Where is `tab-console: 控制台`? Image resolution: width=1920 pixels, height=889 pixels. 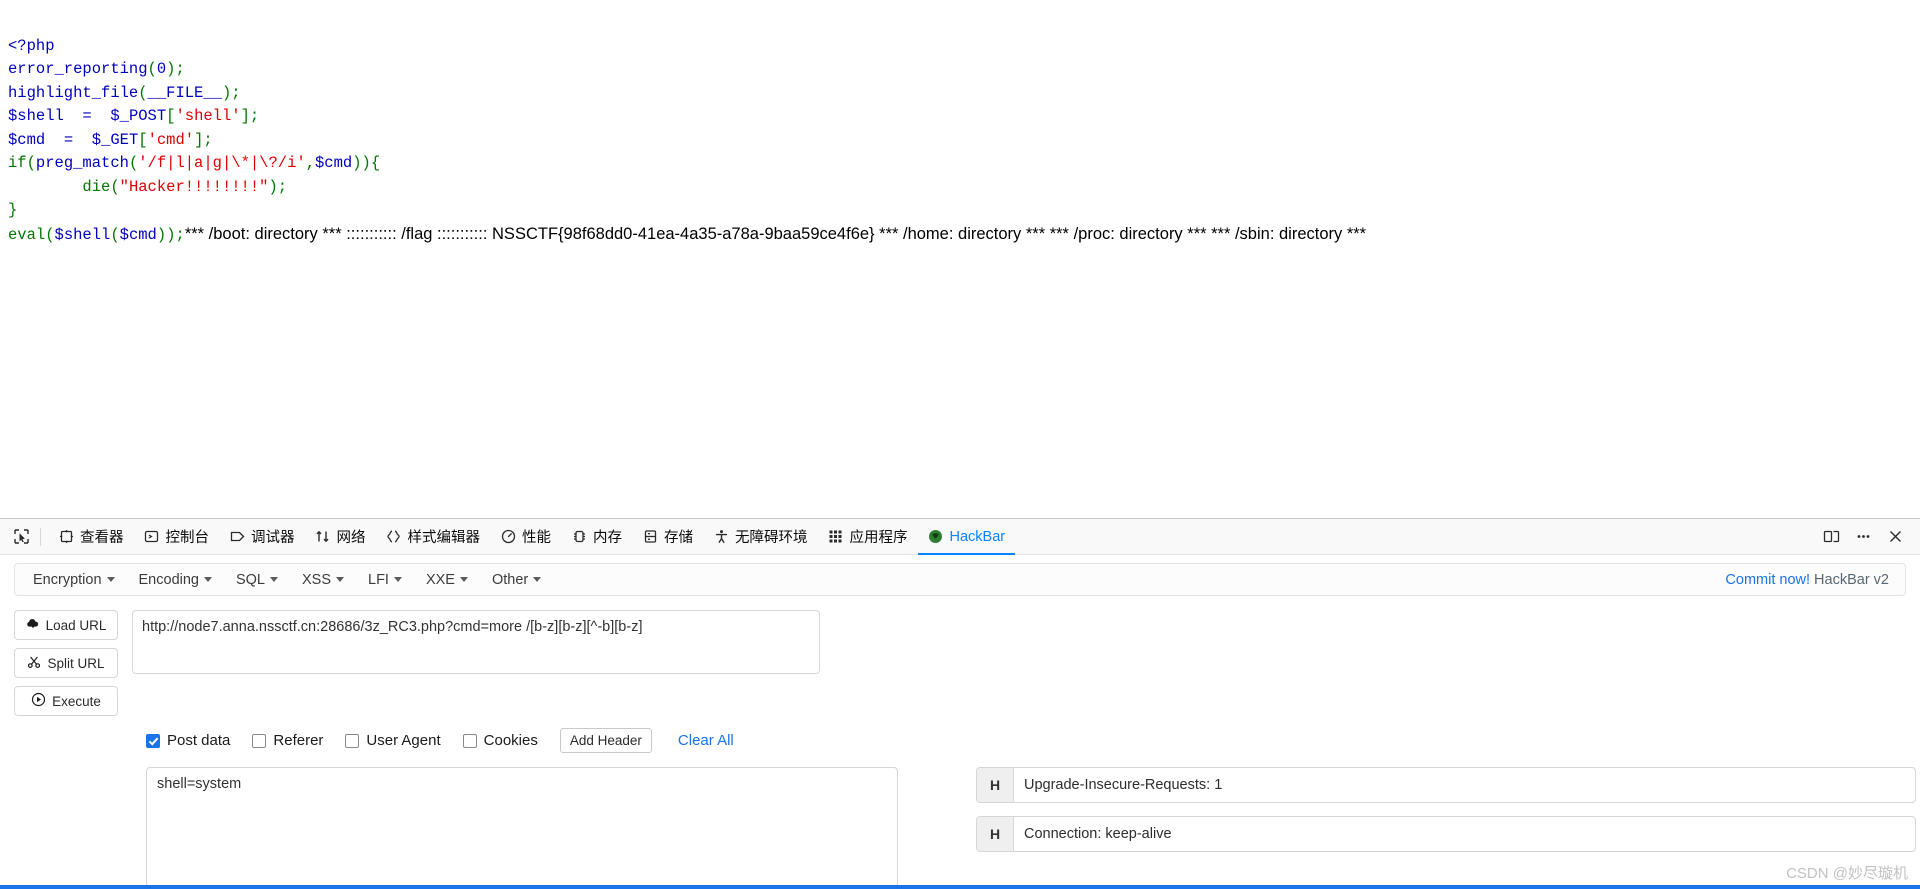 tab-console: 控制台 is located at coordinates (177, 537).